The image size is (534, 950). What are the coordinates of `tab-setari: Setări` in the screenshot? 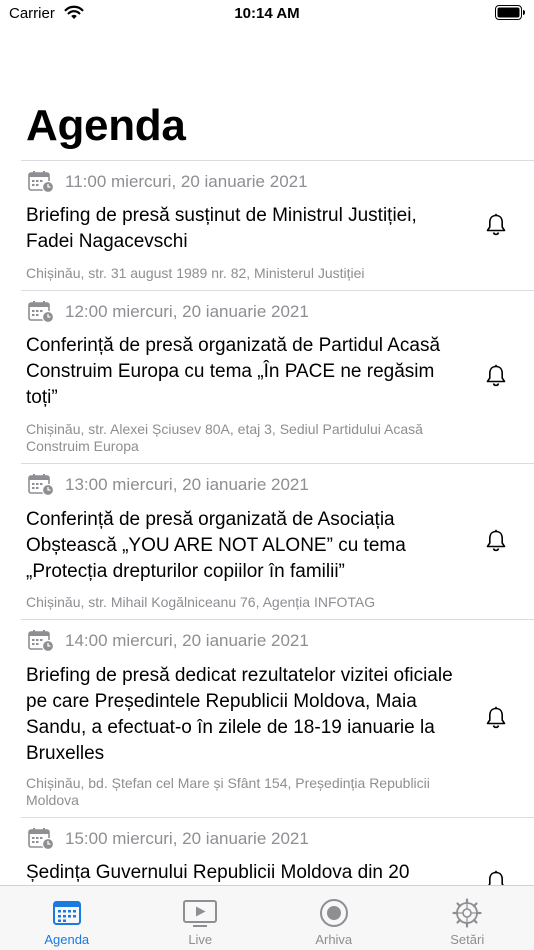 It's located at (467, 918).